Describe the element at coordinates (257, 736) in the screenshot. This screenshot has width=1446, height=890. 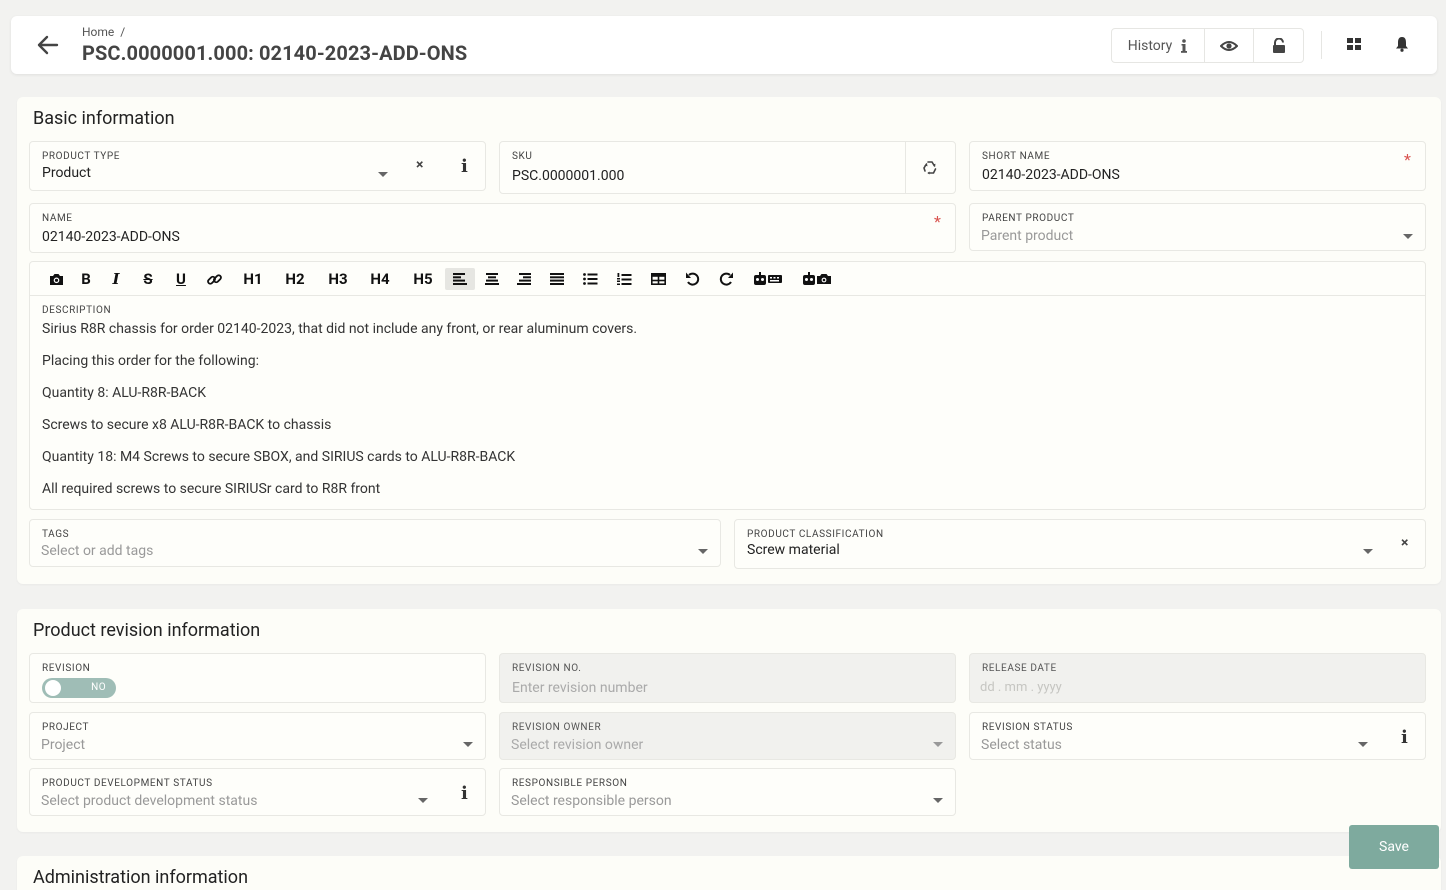
I see `project-select: PROJECT Project` at that location.